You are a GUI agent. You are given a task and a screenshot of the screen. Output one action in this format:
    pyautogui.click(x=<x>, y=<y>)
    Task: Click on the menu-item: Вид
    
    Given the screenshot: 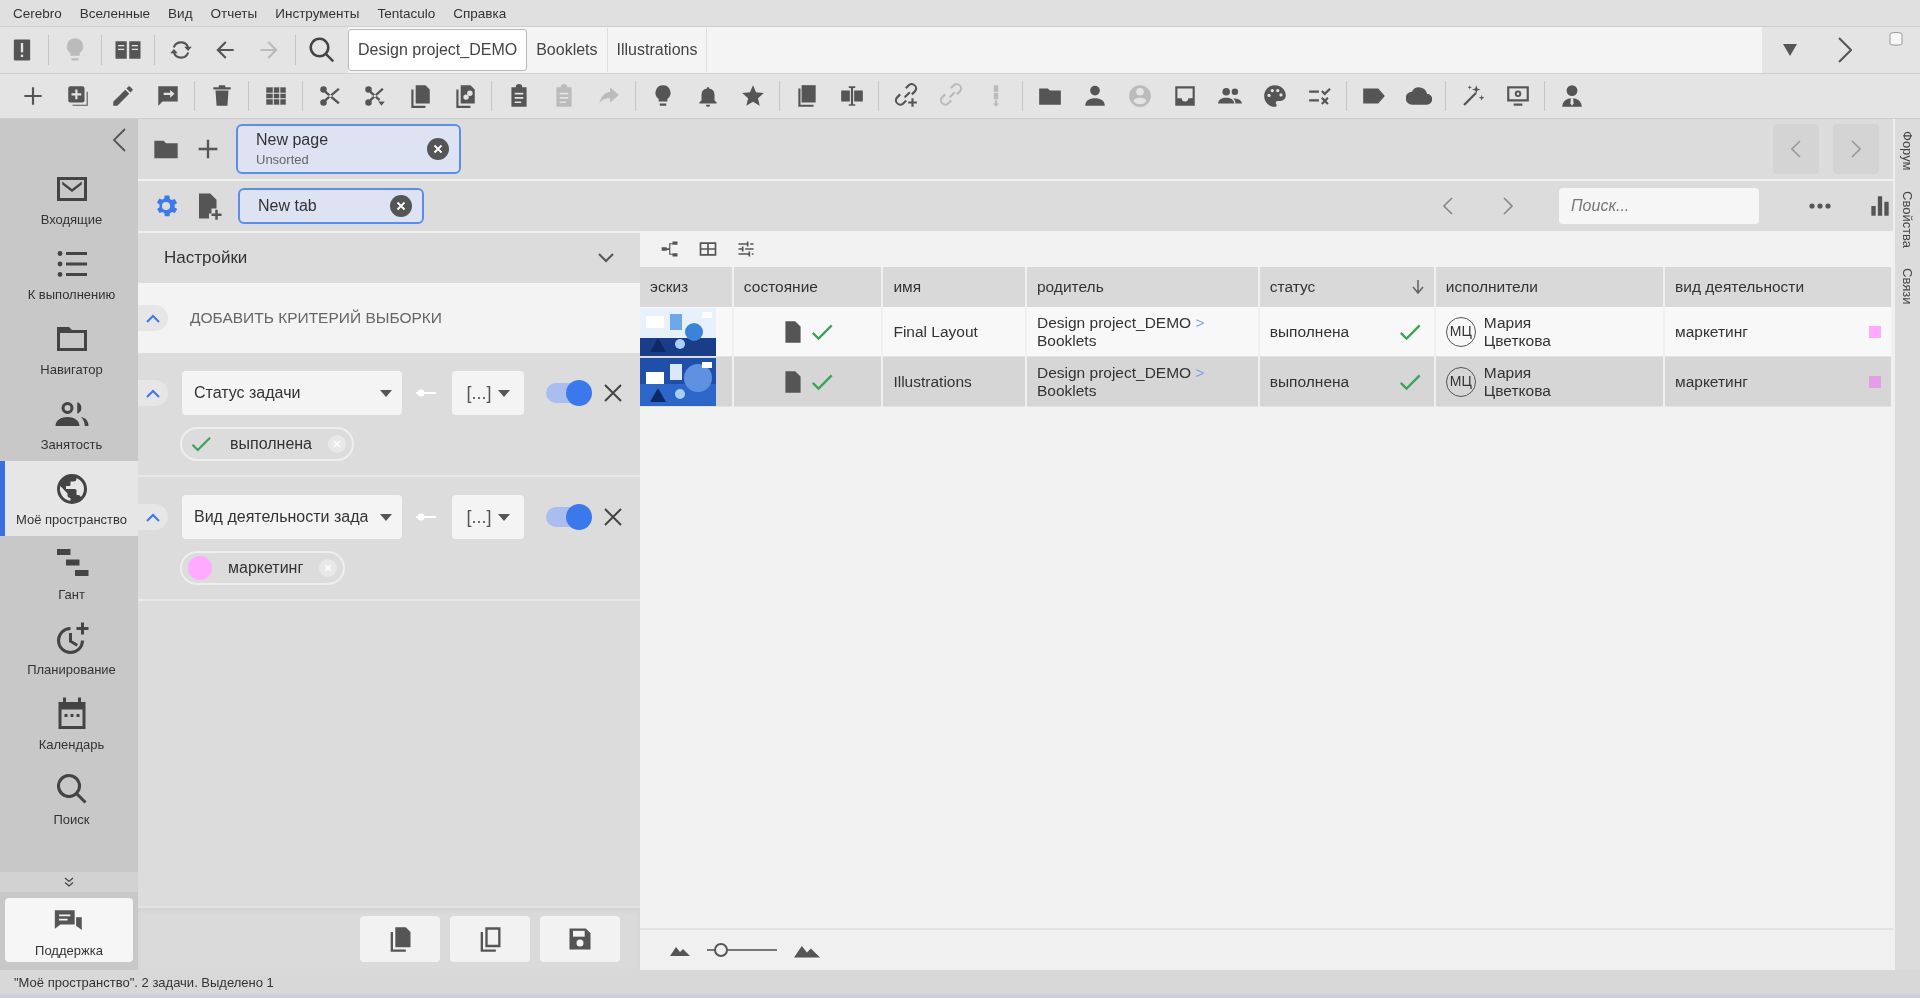 What is the action you would take?
    pyautogui.click(x=180, y=13)
    